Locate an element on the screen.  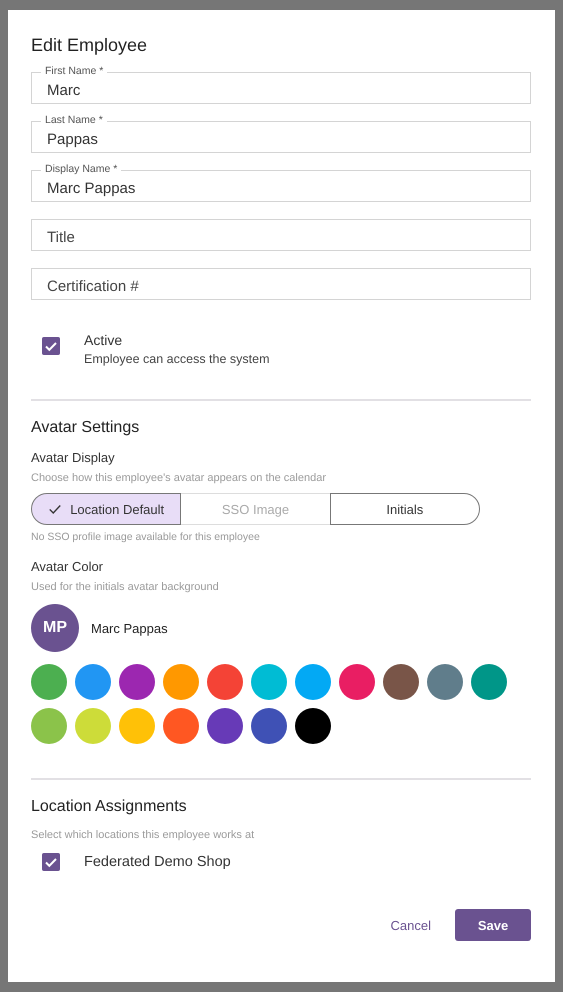
dialog-title: Edit Employee is located at coordinates (89, 45).